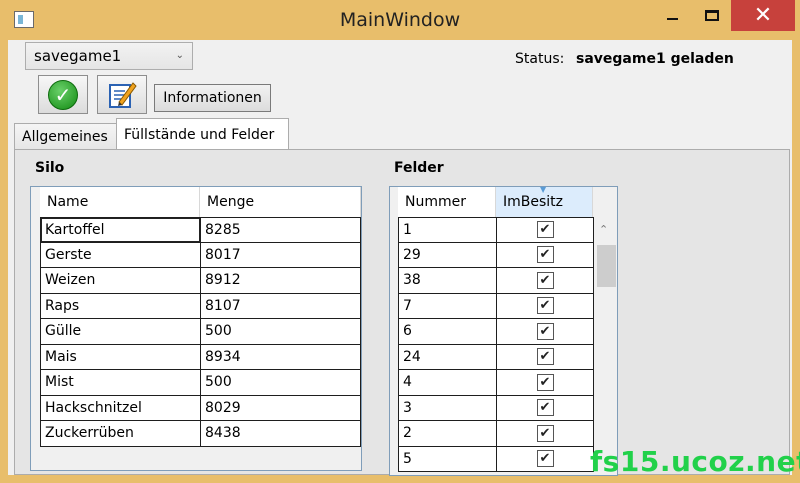  I want to click on silo-cell-name: Gerste, so click(120, 255).